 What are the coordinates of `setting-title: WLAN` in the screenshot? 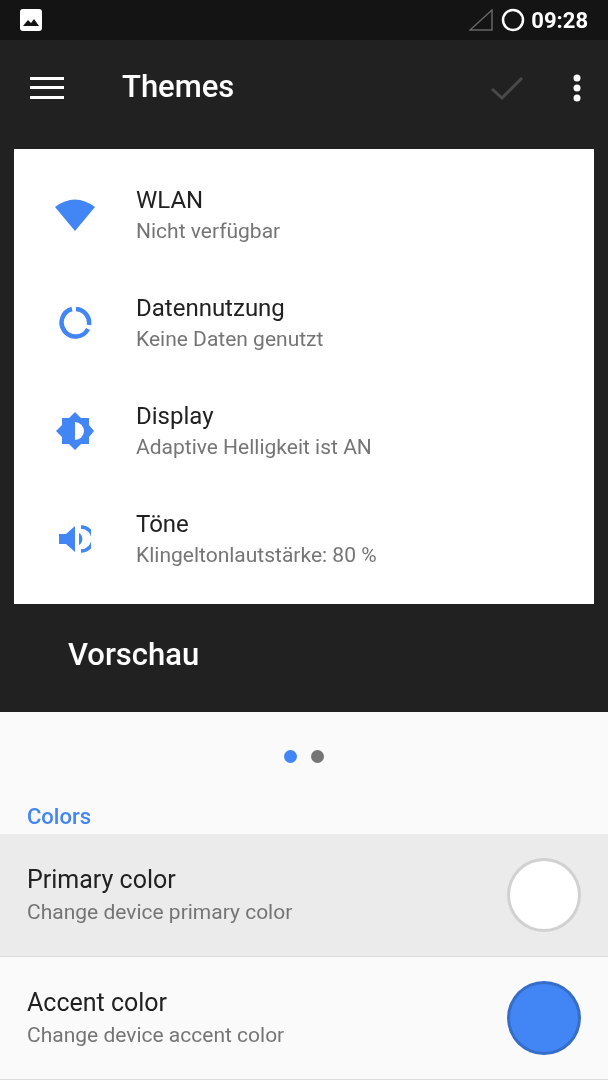 It's located at (170, 200).